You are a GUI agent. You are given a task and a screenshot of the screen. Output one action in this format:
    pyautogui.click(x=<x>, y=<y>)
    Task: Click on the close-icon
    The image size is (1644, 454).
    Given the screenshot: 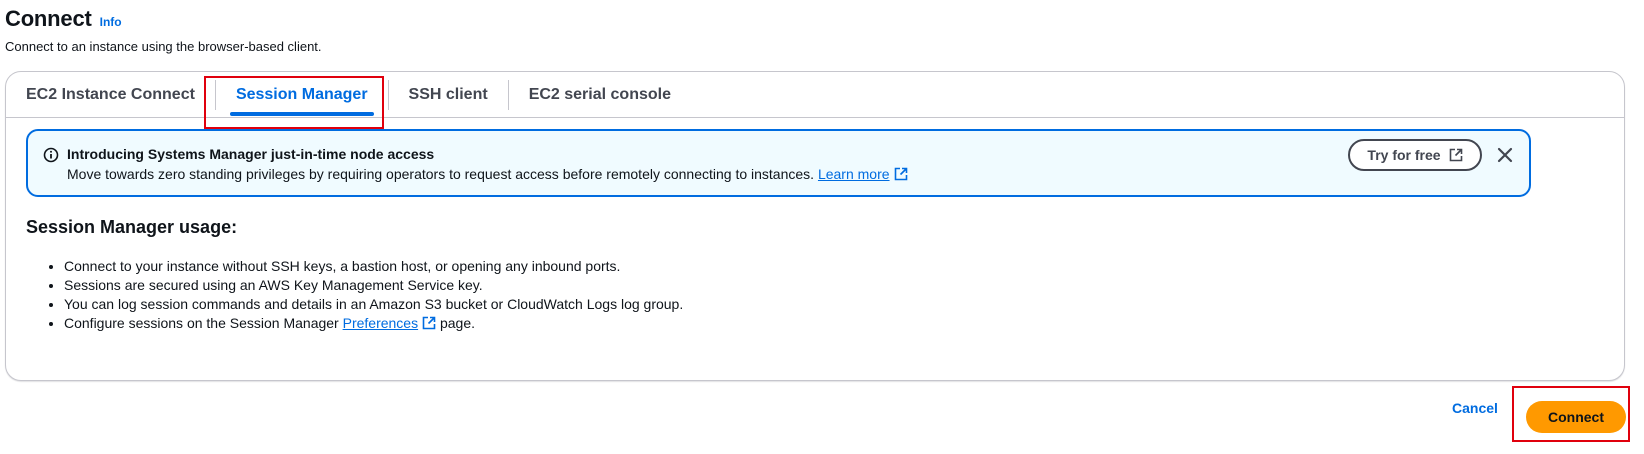 What is the action you would take?
    pyautogui.click(x=1505, y=155)
    